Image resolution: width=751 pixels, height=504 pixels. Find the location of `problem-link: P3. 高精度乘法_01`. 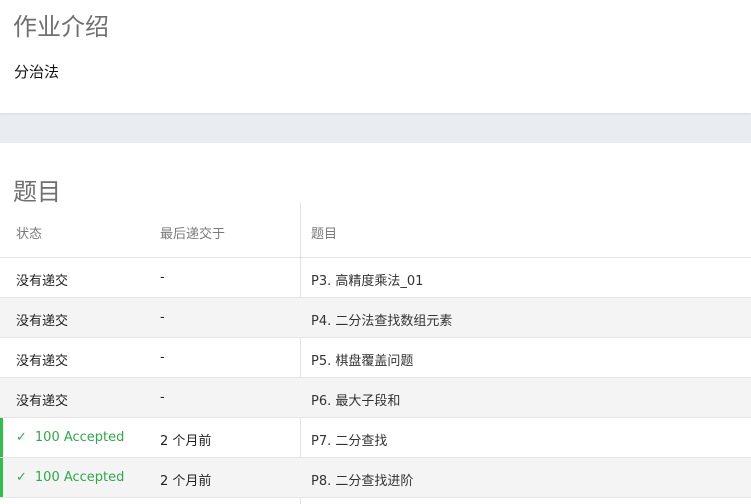

problem-link: P3. 高精度乘法_01 is located at coordinates (367, 279).